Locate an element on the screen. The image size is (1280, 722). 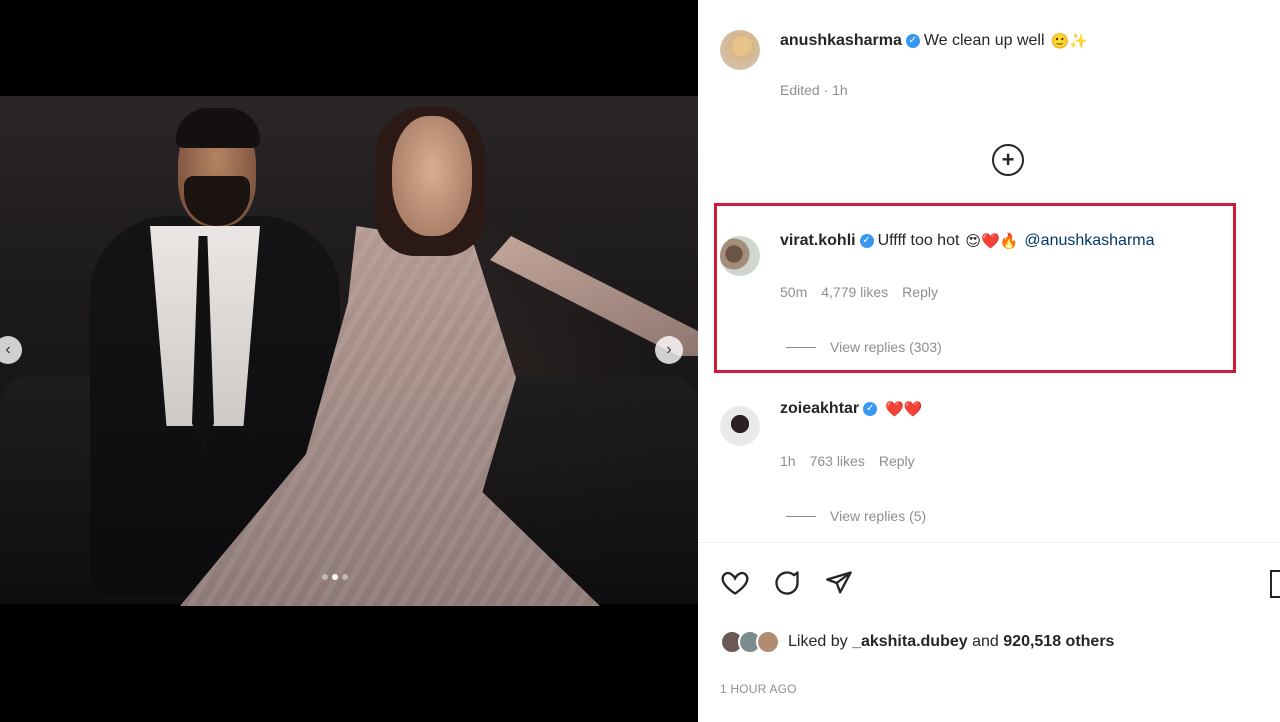
action-bar is located at coordinates (787, 583).